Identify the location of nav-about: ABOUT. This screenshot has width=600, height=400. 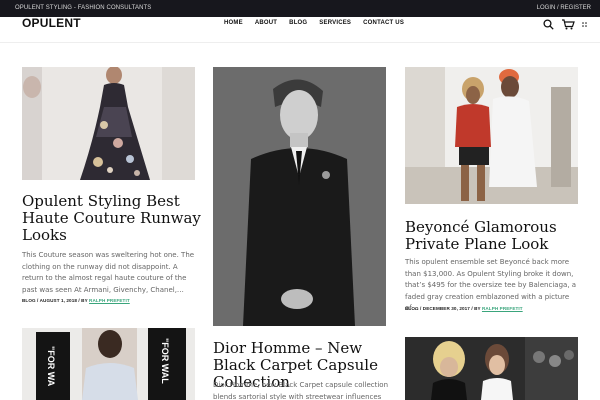
(266, 23).